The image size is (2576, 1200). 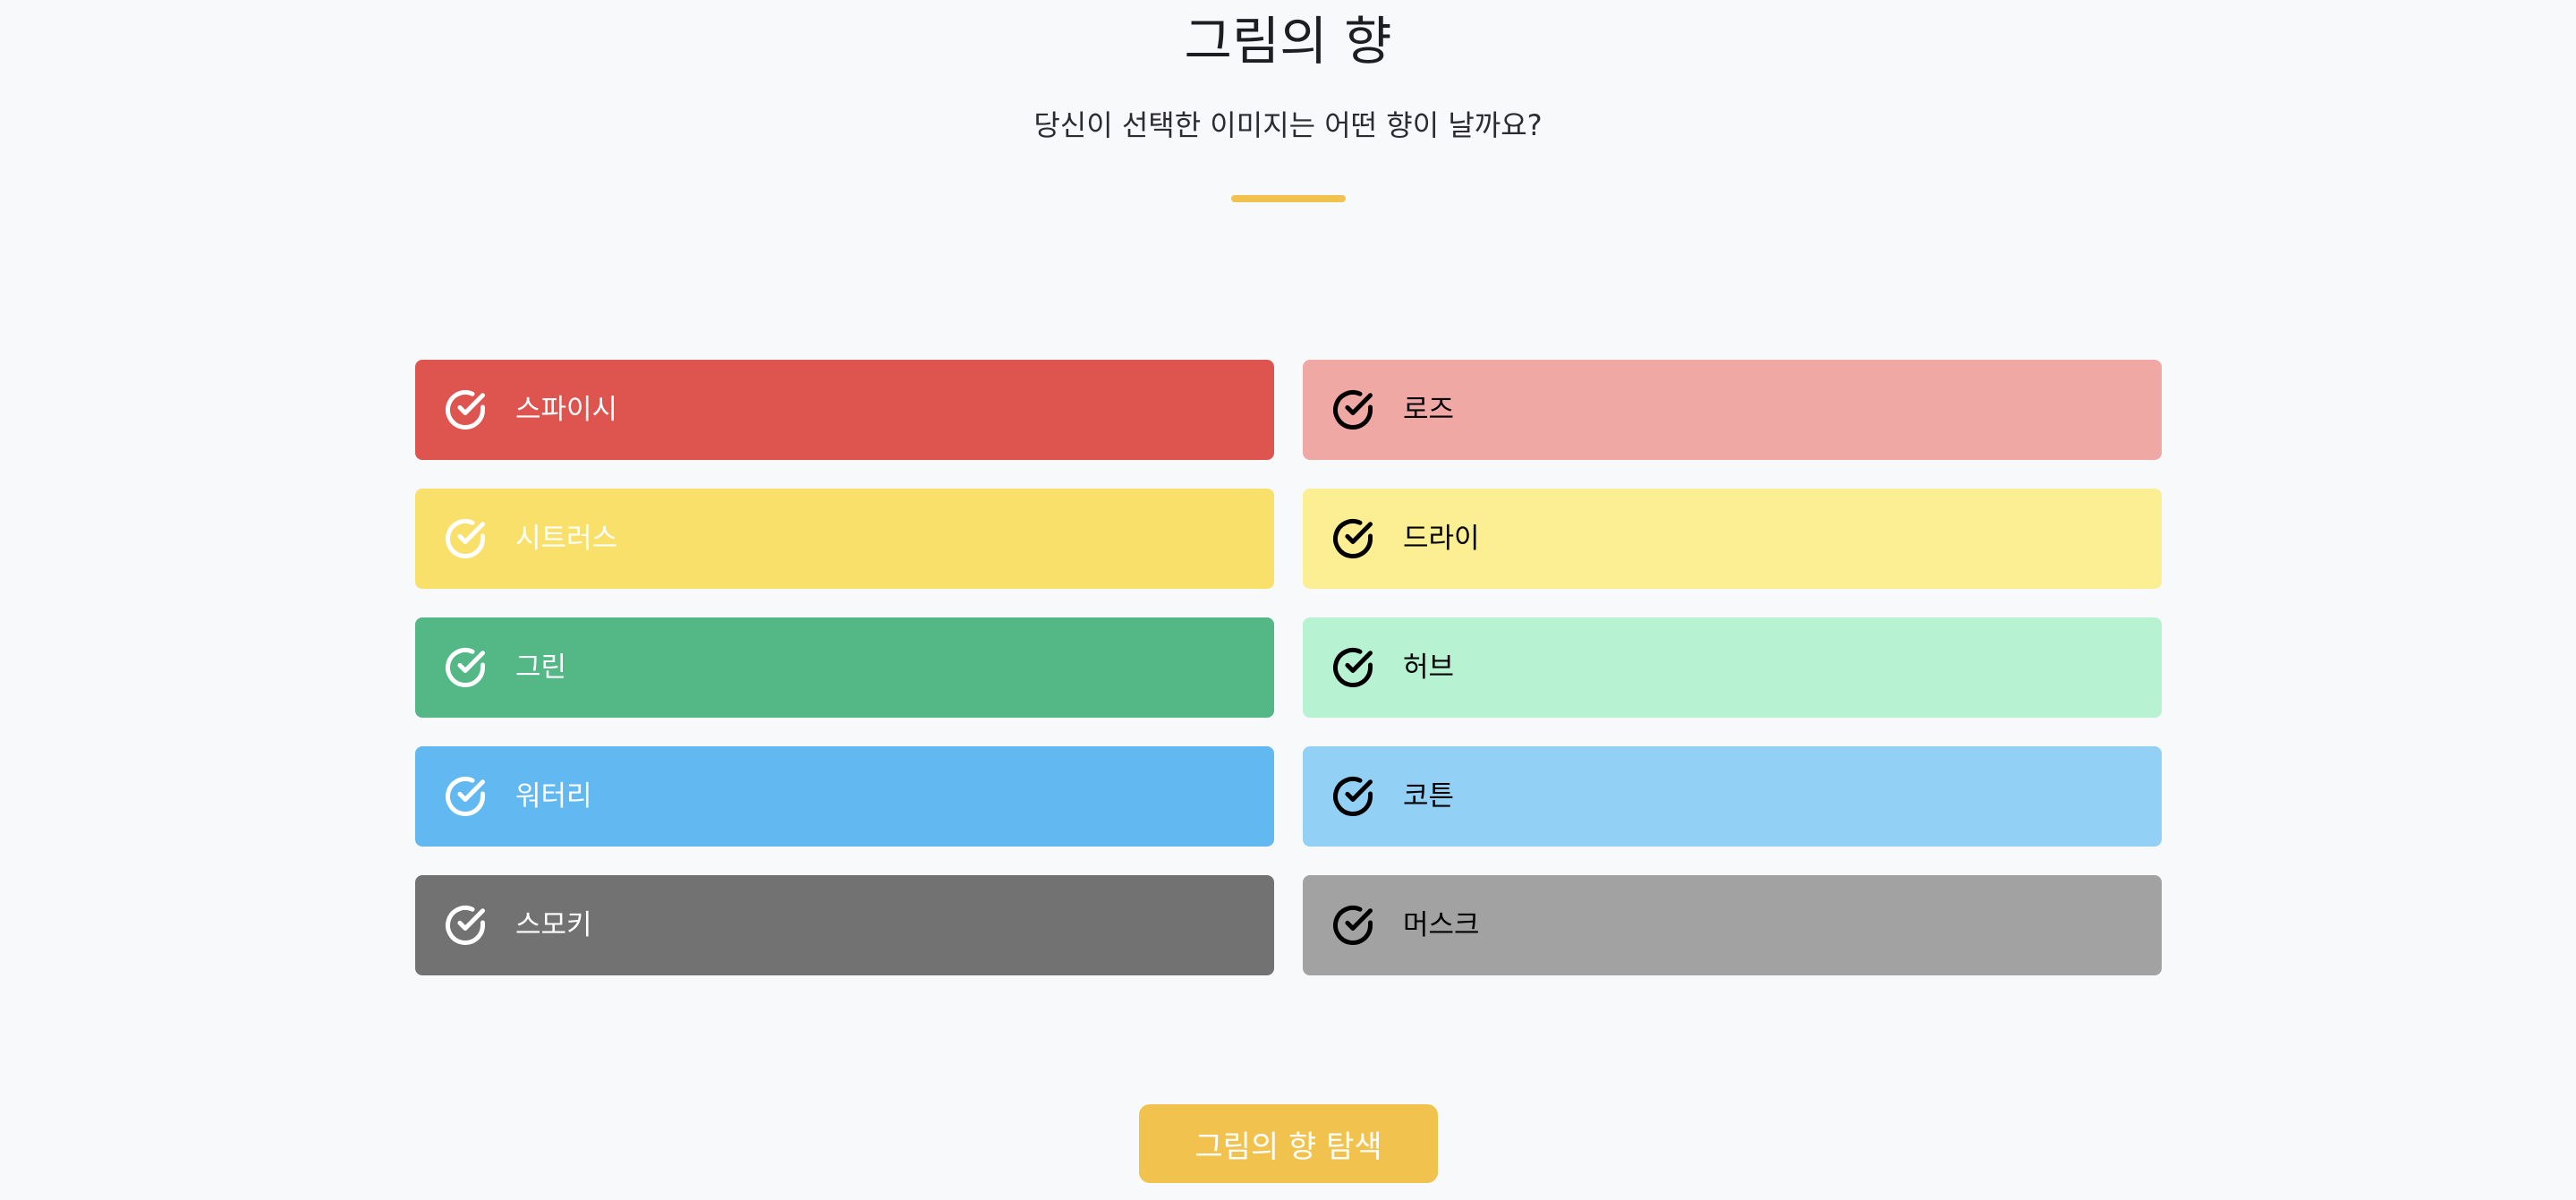 What do you see at coordinates (1288, 1143) in the screenshot?
I see `search-scent-button: 그림의 향 탐색` at bounding box center [1288, 1143].